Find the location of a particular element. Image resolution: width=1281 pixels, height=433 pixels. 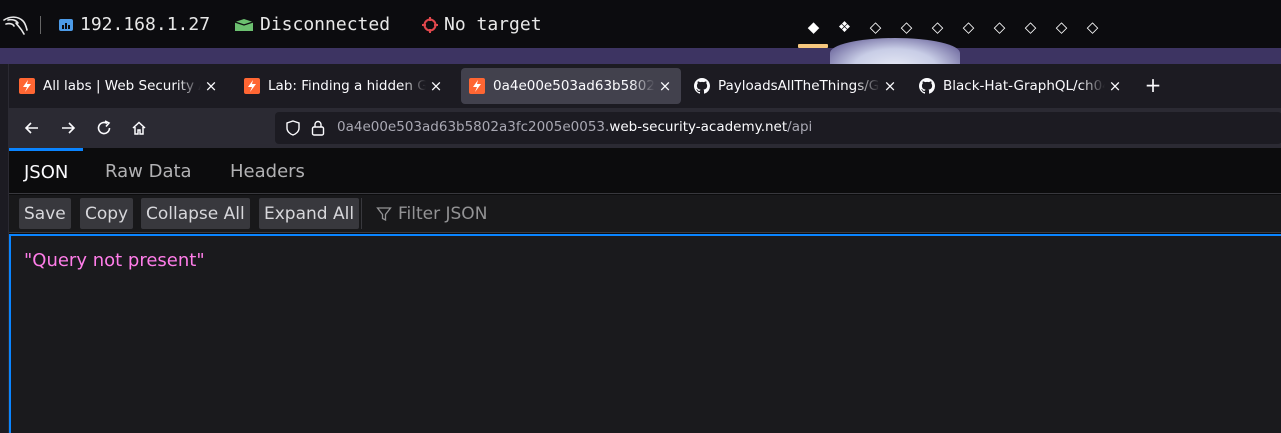

workspace-2: ❖ is located at coordinates (844, 27).